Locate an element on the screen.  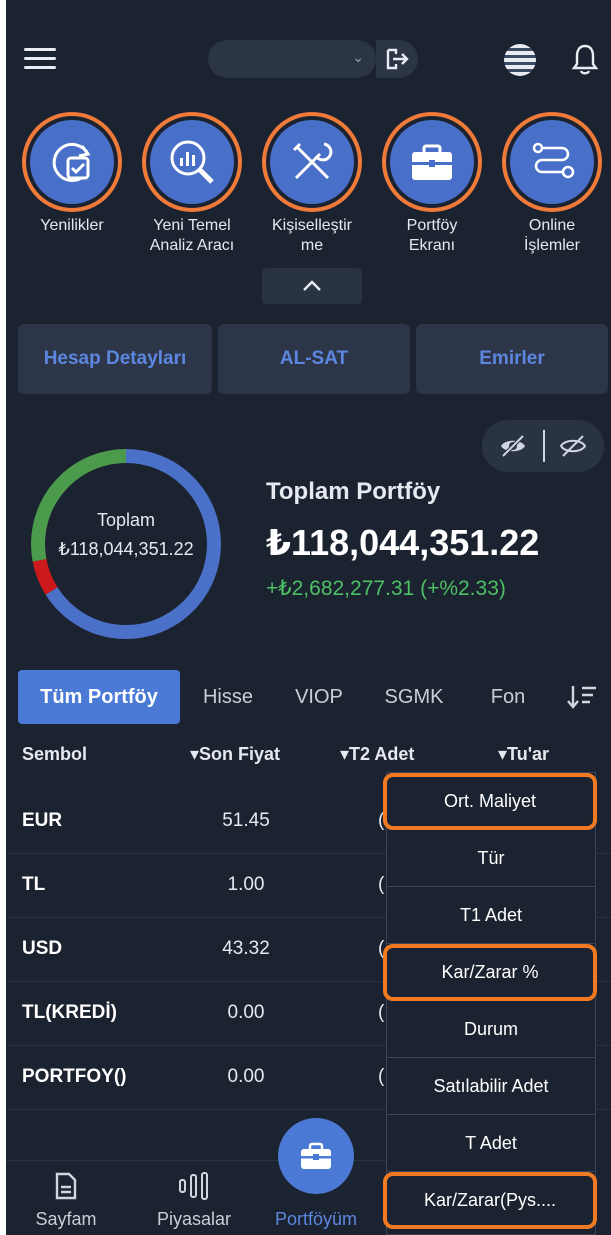
shortcut-analiz: Yeni Temel Analiz Aracı is located at coordinates (192, 184).